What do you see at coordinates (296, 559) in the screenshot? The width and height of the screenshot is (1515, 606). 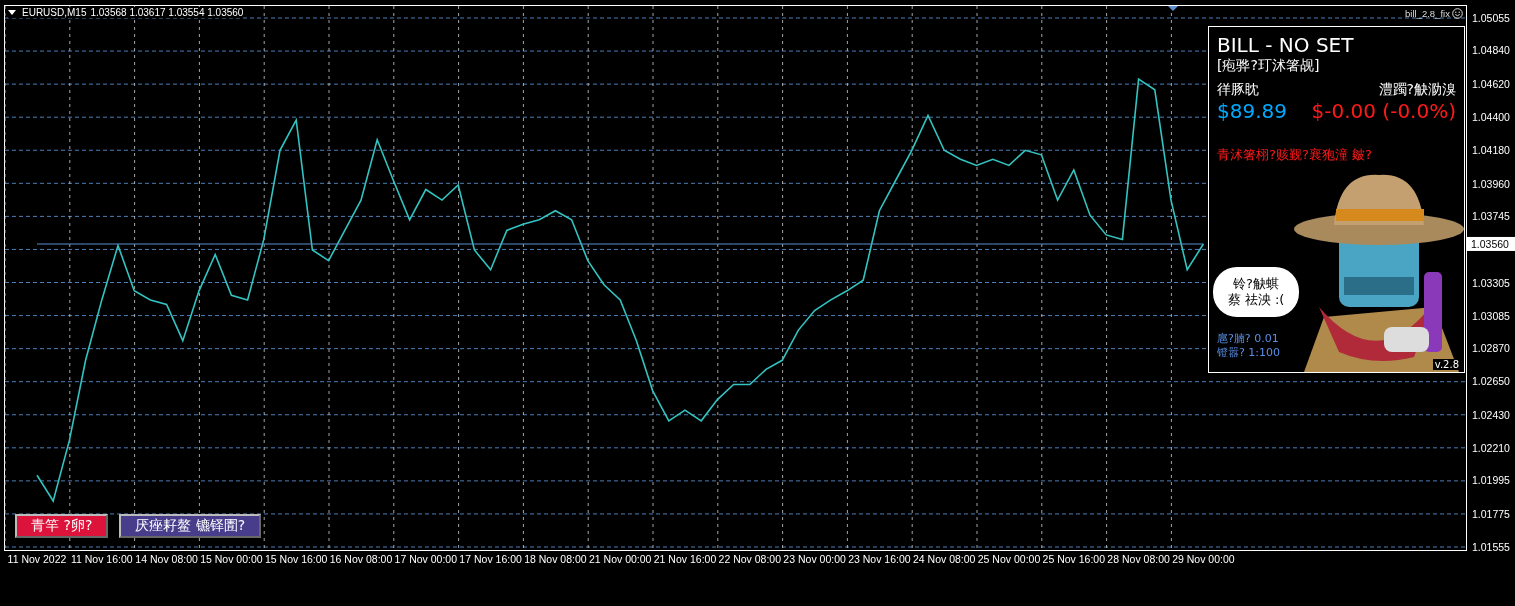 I see `time-axis-label: 15 Nov 16:00` at bounding box center [296, 559].